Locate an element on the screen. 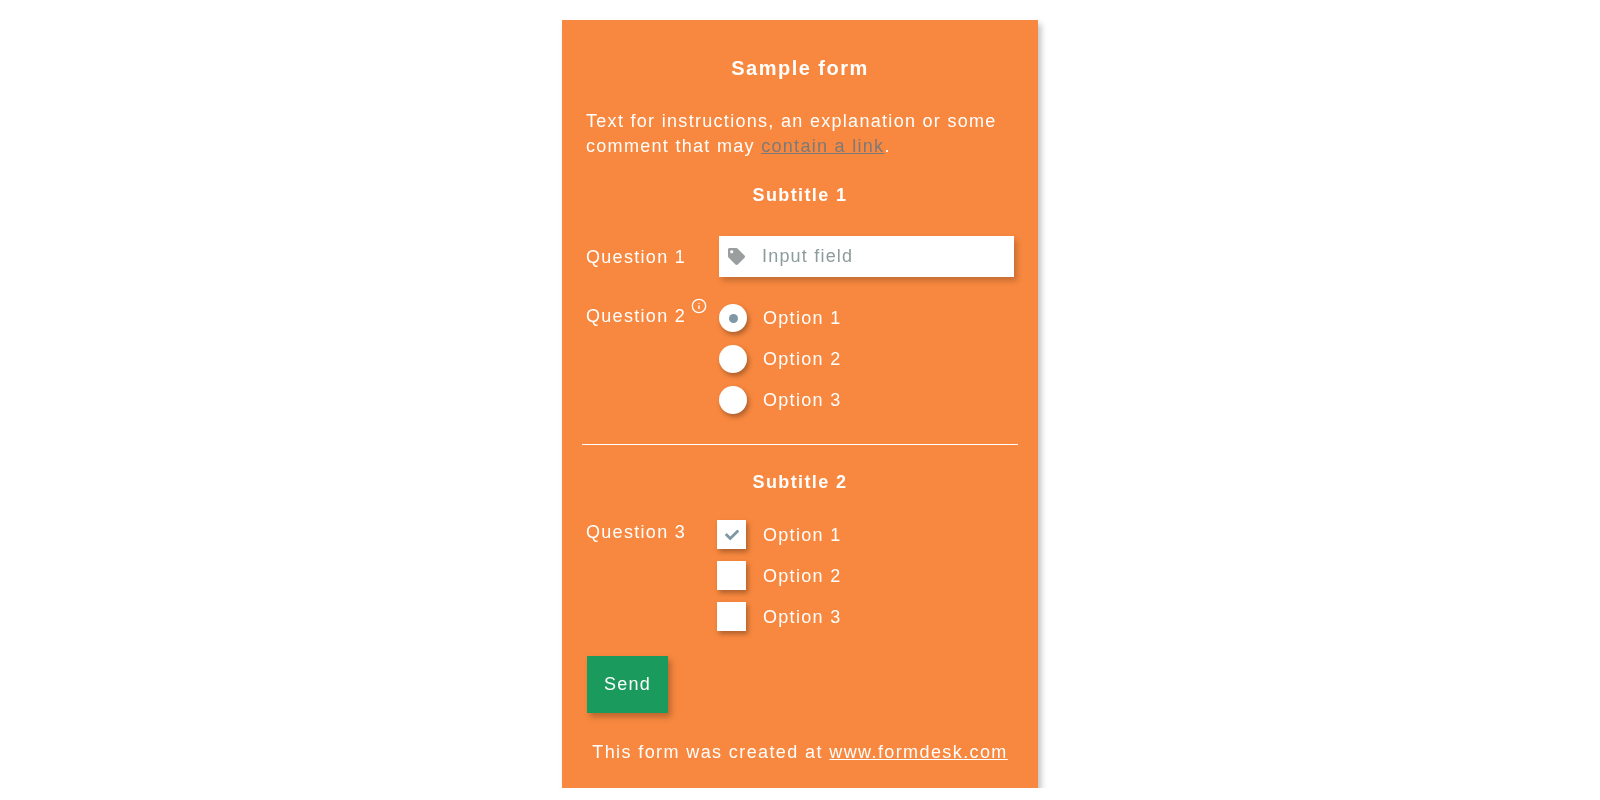 Image resolution: width=1600 pixels, height=800 pixels. instructions-text: Text for instructions, an explanation or some comment that may contain a link. is located at coordinates (792, 134).